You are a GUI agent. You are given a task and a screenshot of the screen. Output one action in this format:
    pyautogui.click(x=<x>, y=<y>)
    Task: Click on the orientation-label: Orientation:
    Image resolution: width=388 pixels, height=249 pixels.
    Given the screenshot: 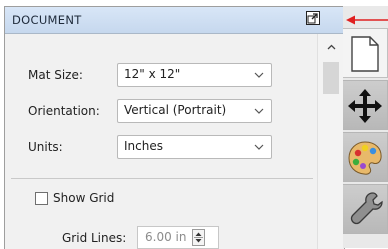 What is the action you would take?
    pyautogui.click(x=64, y=111)
    